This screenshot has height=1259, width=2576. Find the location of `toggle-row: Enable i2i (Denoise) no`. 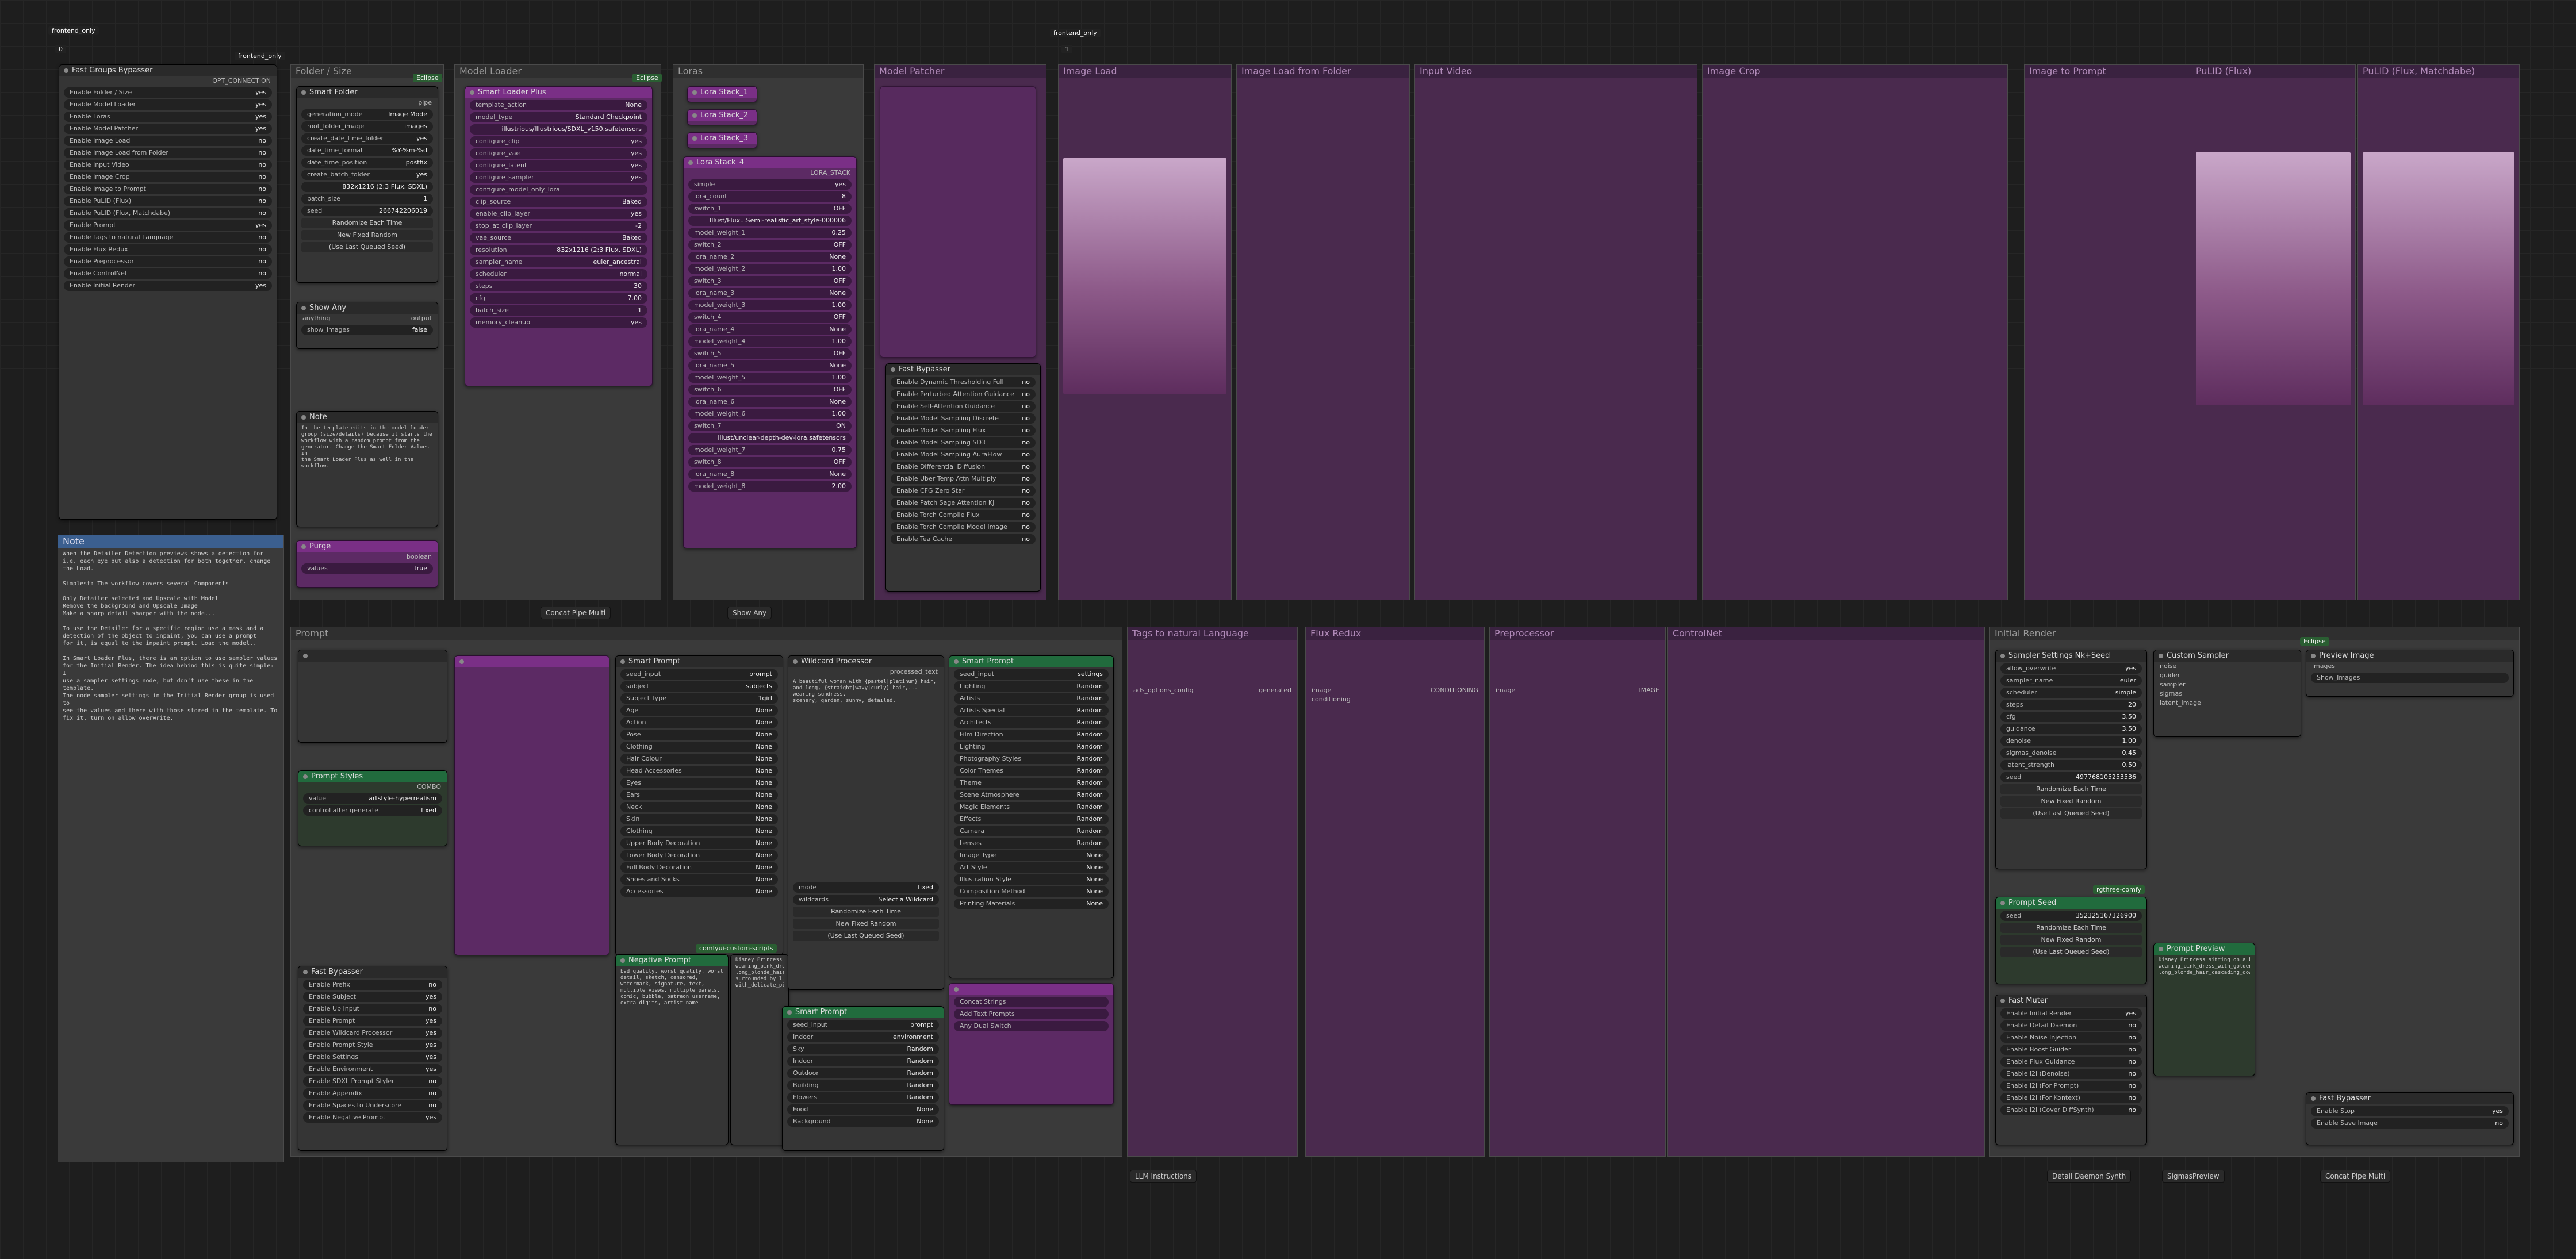

toggle-row: Enable i2i (Denoise) no is located at coordinates (2071, 1074).